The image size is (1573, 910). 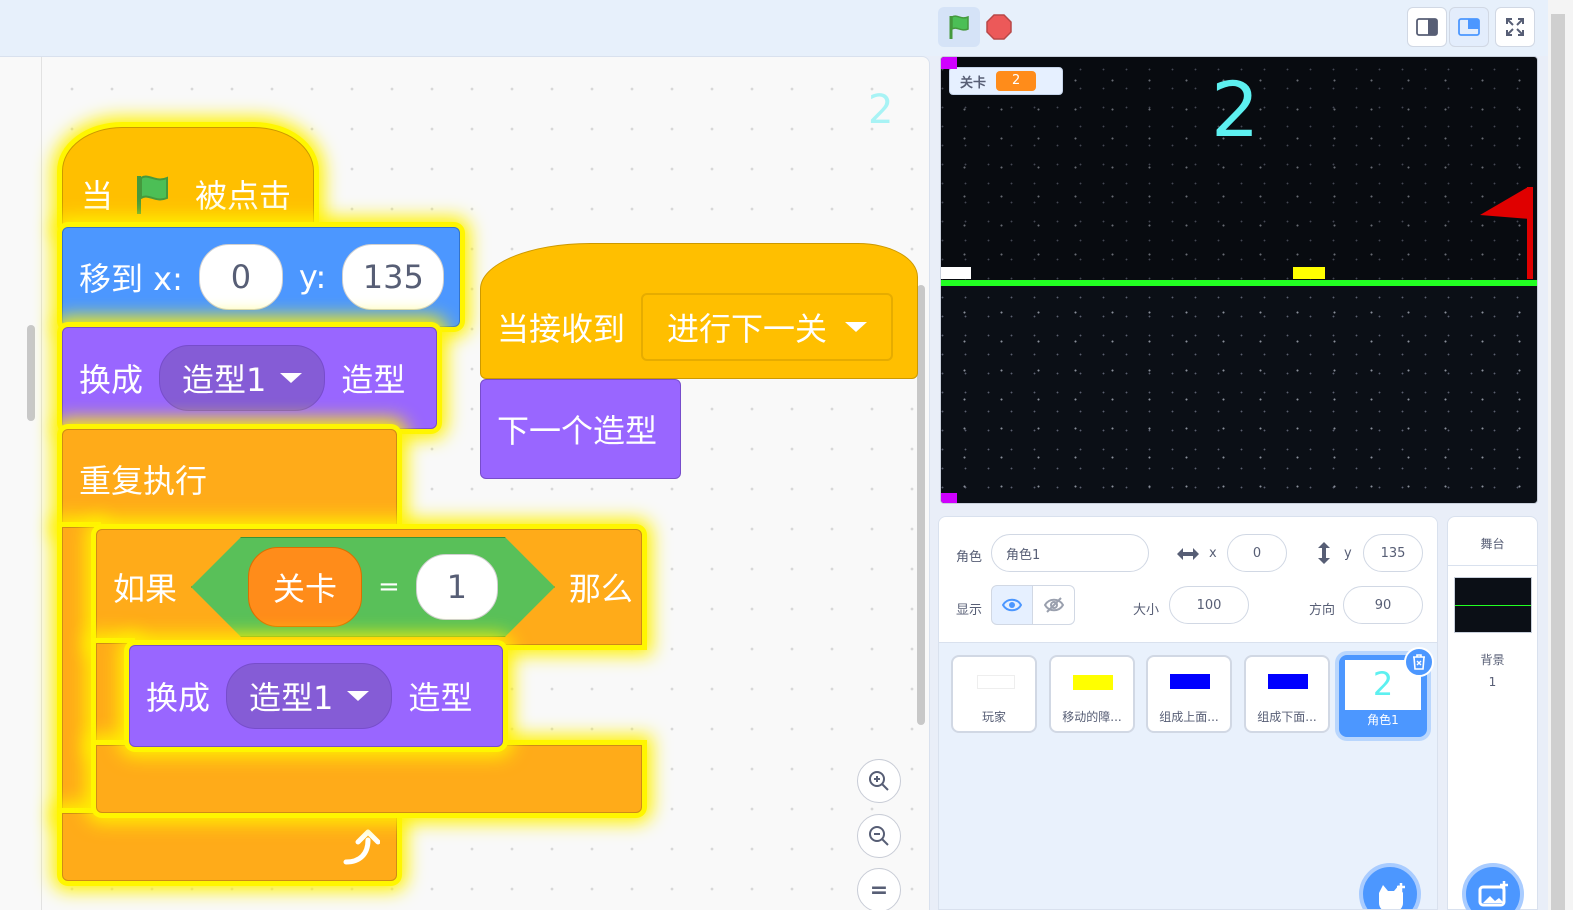 I want to click on eye-slash-icon, so click(x=1053, y=605).